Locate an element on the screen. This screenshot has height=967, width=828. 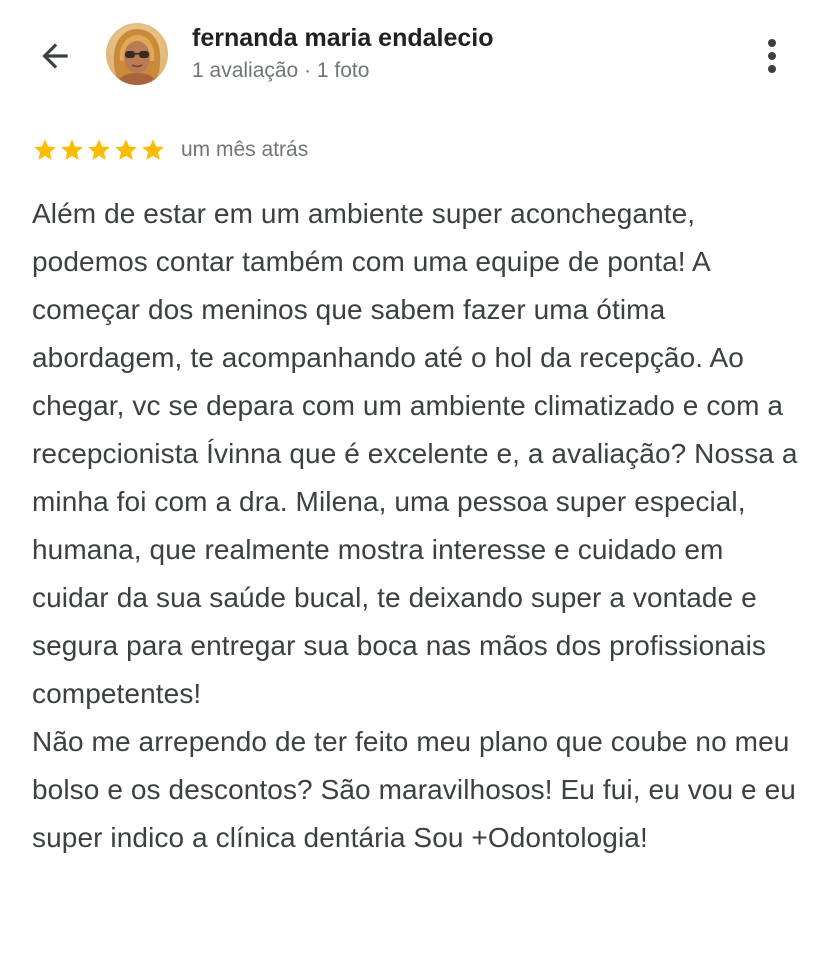
arrow-back-icon is located at coordinates (55, 56).